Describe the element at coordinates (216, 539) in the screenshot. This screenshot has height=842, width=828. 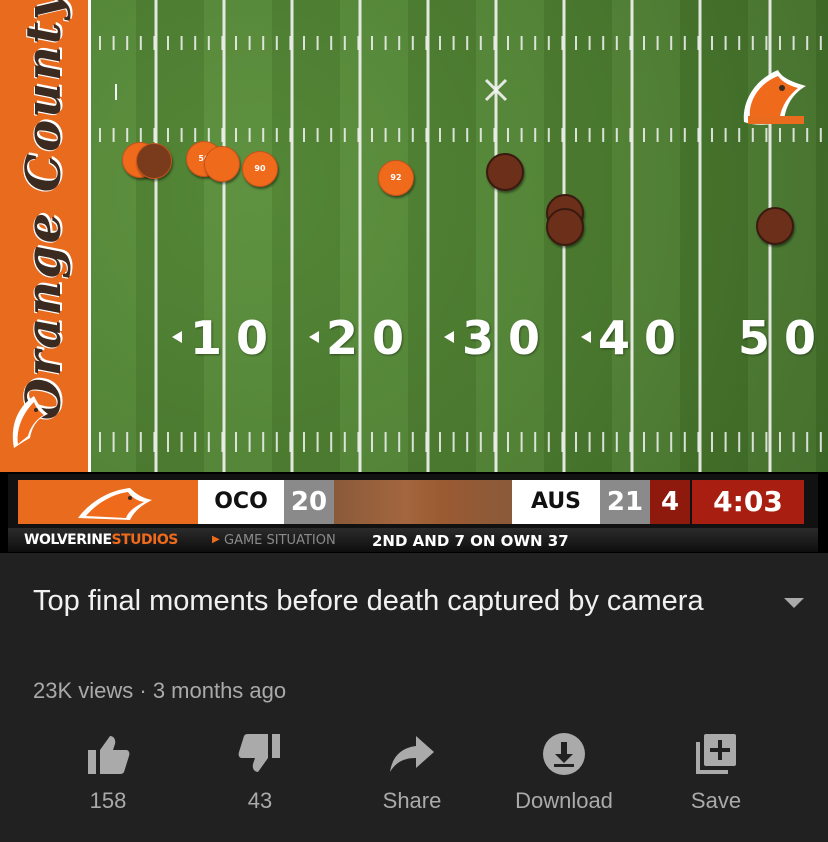
I see `ticker-arrow-icon: ▶` at that location.